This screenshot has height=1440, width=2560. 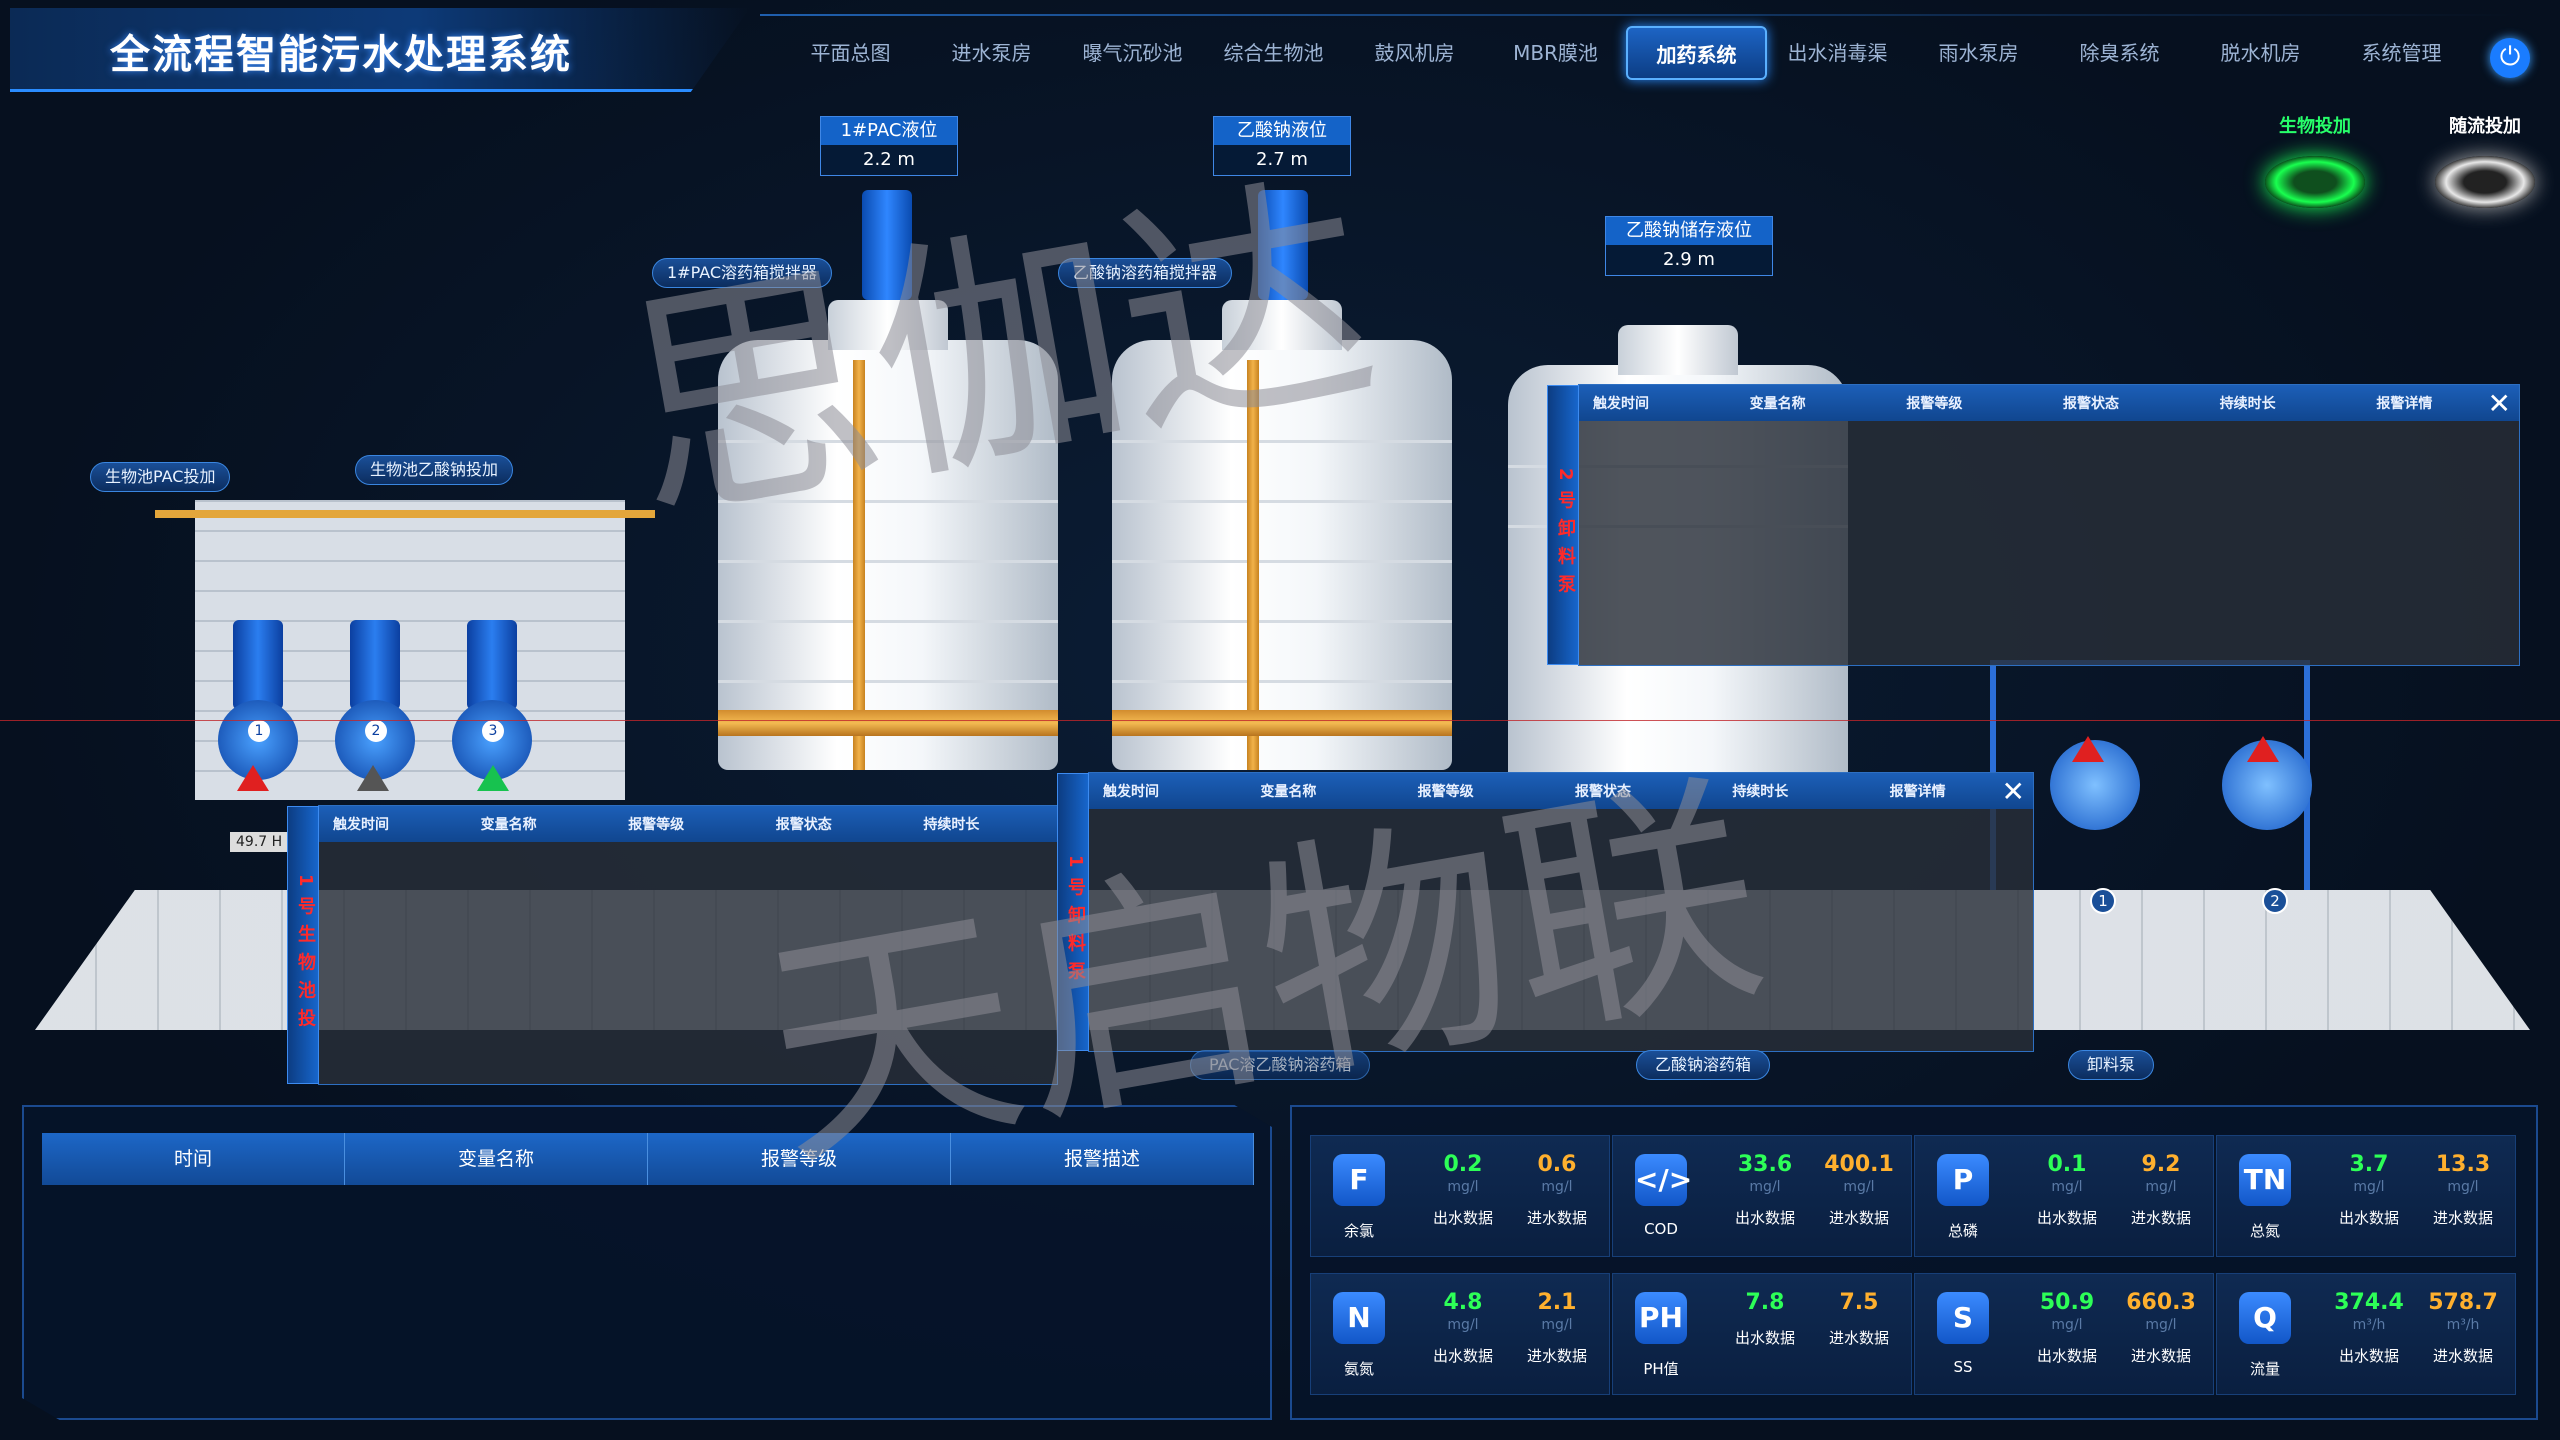 What do you see at coordinates (1359, 1180) in the screenshot?
I see `metric-icon: F` at bounding box center [1359, 1180].